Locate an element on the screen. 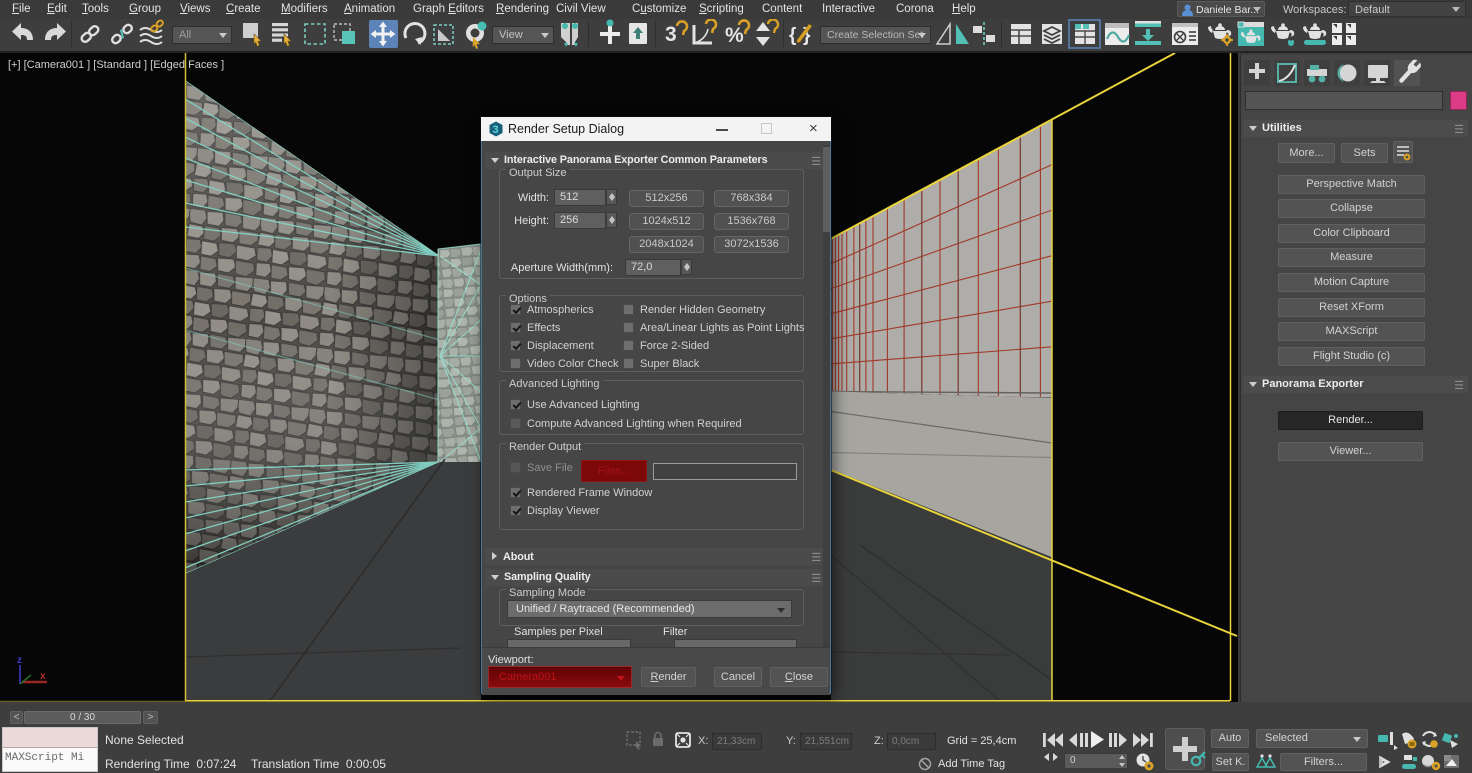  svg-text: z is located at coordinates (19, 660).